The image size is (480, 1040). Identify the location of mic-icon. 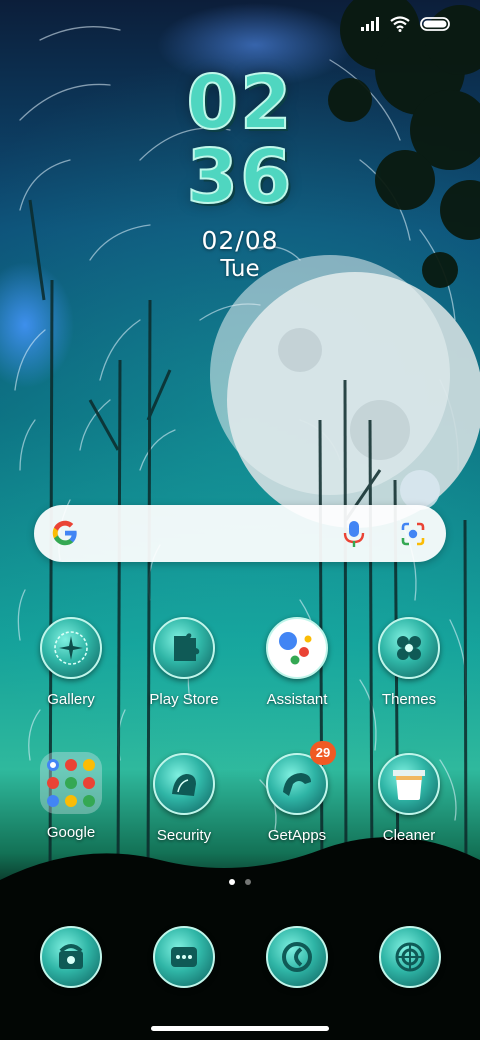
(354, 534).